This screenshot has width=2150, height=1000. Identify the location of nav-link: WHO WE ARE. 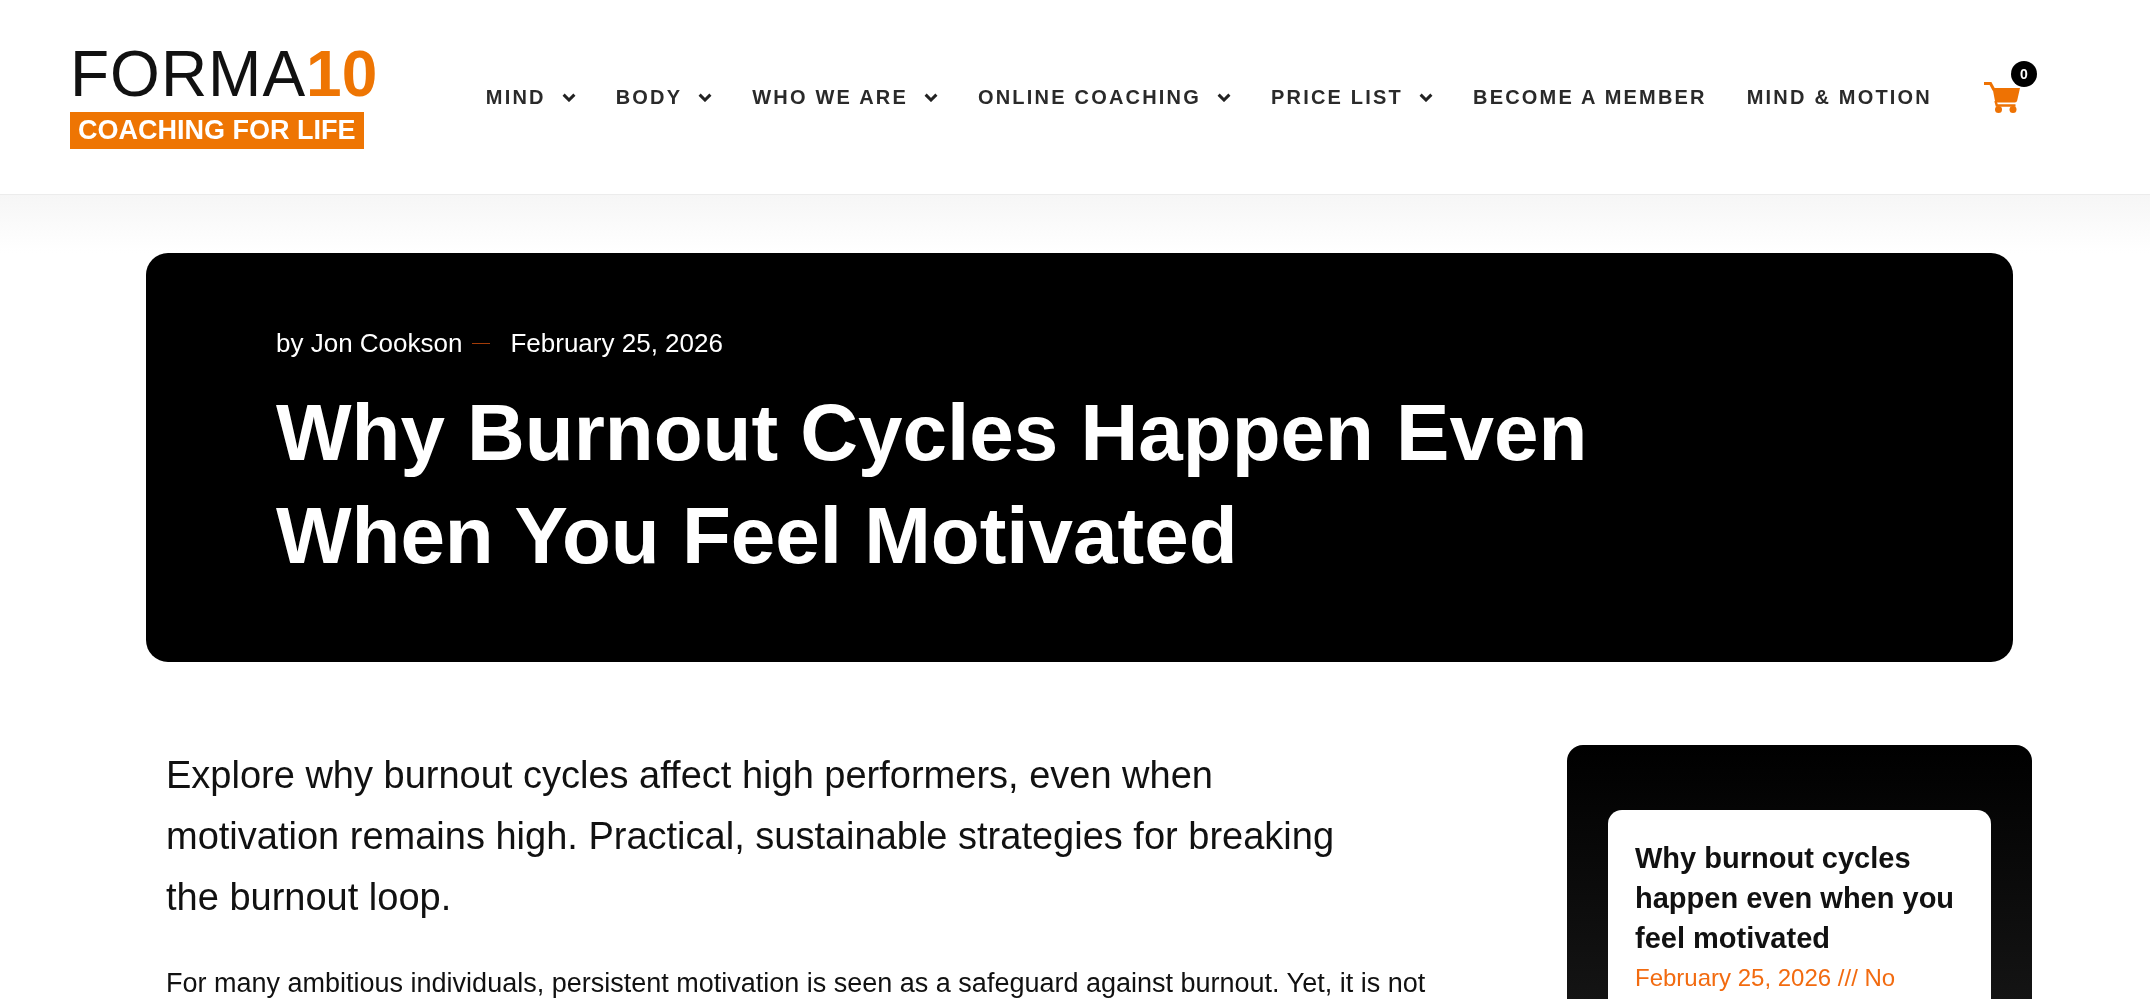
(845, 97).